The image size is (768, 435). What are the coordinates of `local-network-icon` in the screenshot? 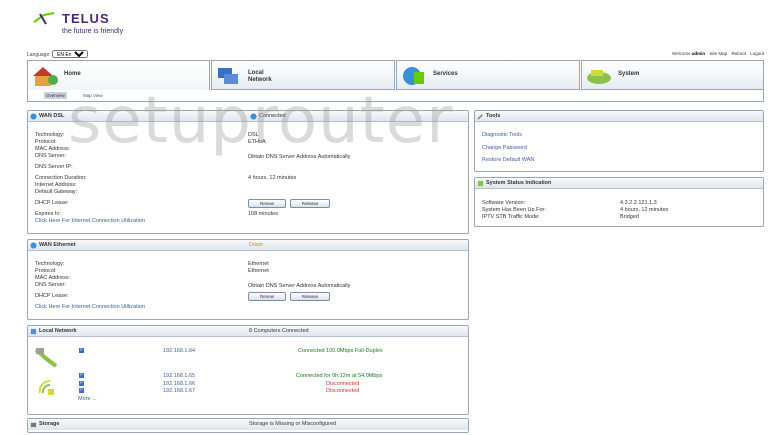 It's located at (228, 76).